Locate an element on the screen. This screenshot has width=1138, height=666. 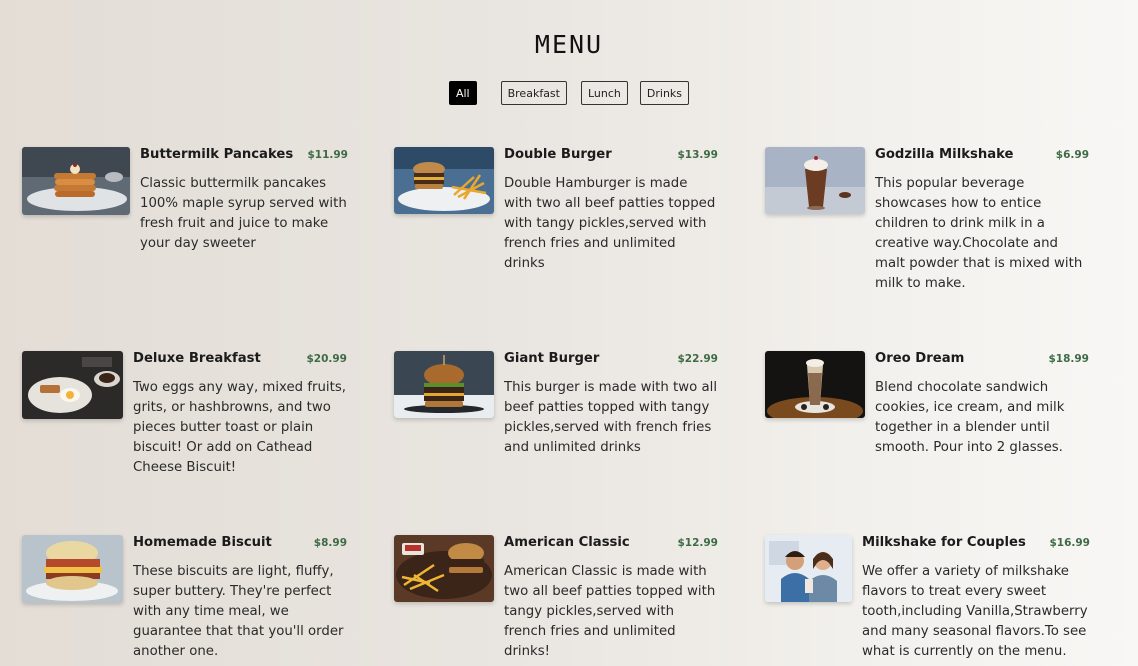
item-price: $6.99 is located at coordinates (1072, 155).